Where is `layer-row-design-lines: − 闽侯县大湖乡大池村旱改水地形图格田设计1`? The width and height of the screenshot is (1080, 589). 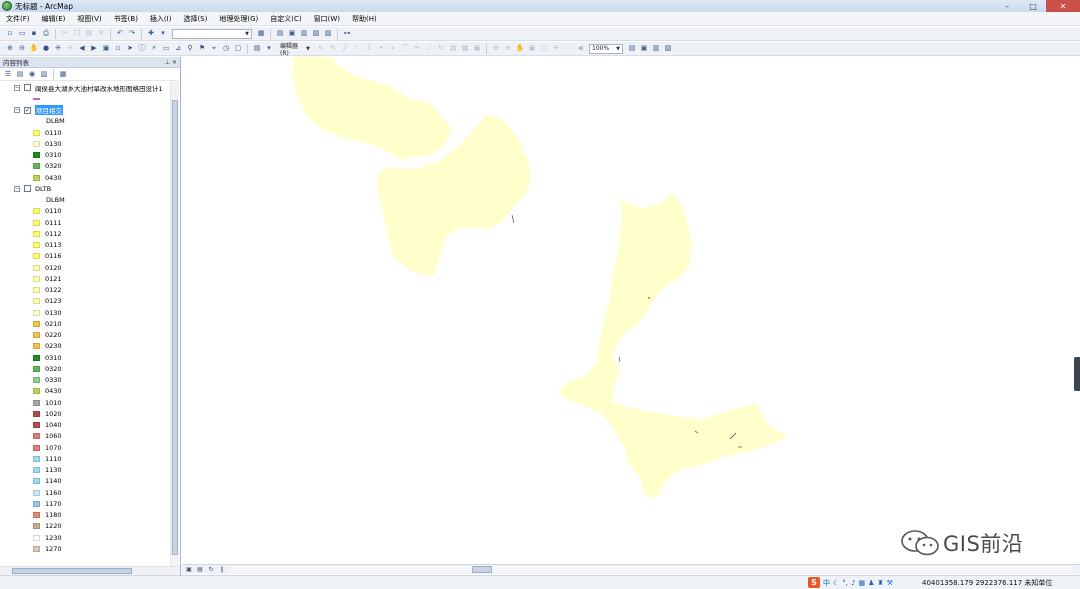
layer-row-design-lines: − 闽侯县大湖乡大池村旱改水地形图格田设计1 is located at coordinates (85, 87).